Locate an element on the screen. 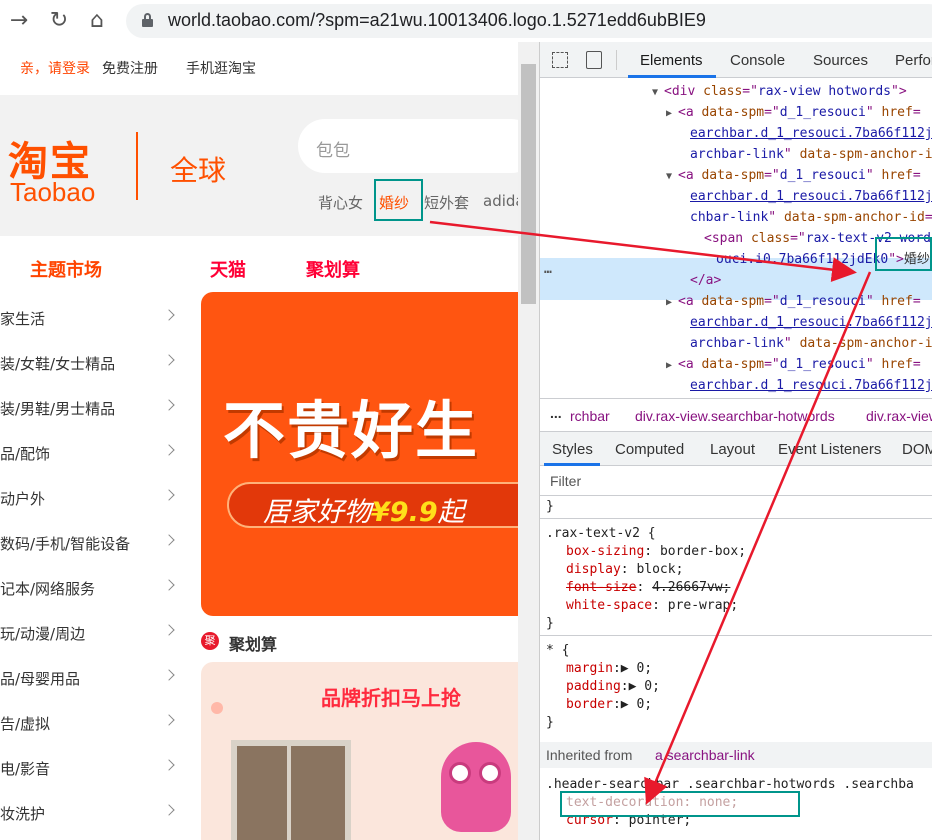  breadcrumb-item: div.rax-view is located at coordinates (899, 416).